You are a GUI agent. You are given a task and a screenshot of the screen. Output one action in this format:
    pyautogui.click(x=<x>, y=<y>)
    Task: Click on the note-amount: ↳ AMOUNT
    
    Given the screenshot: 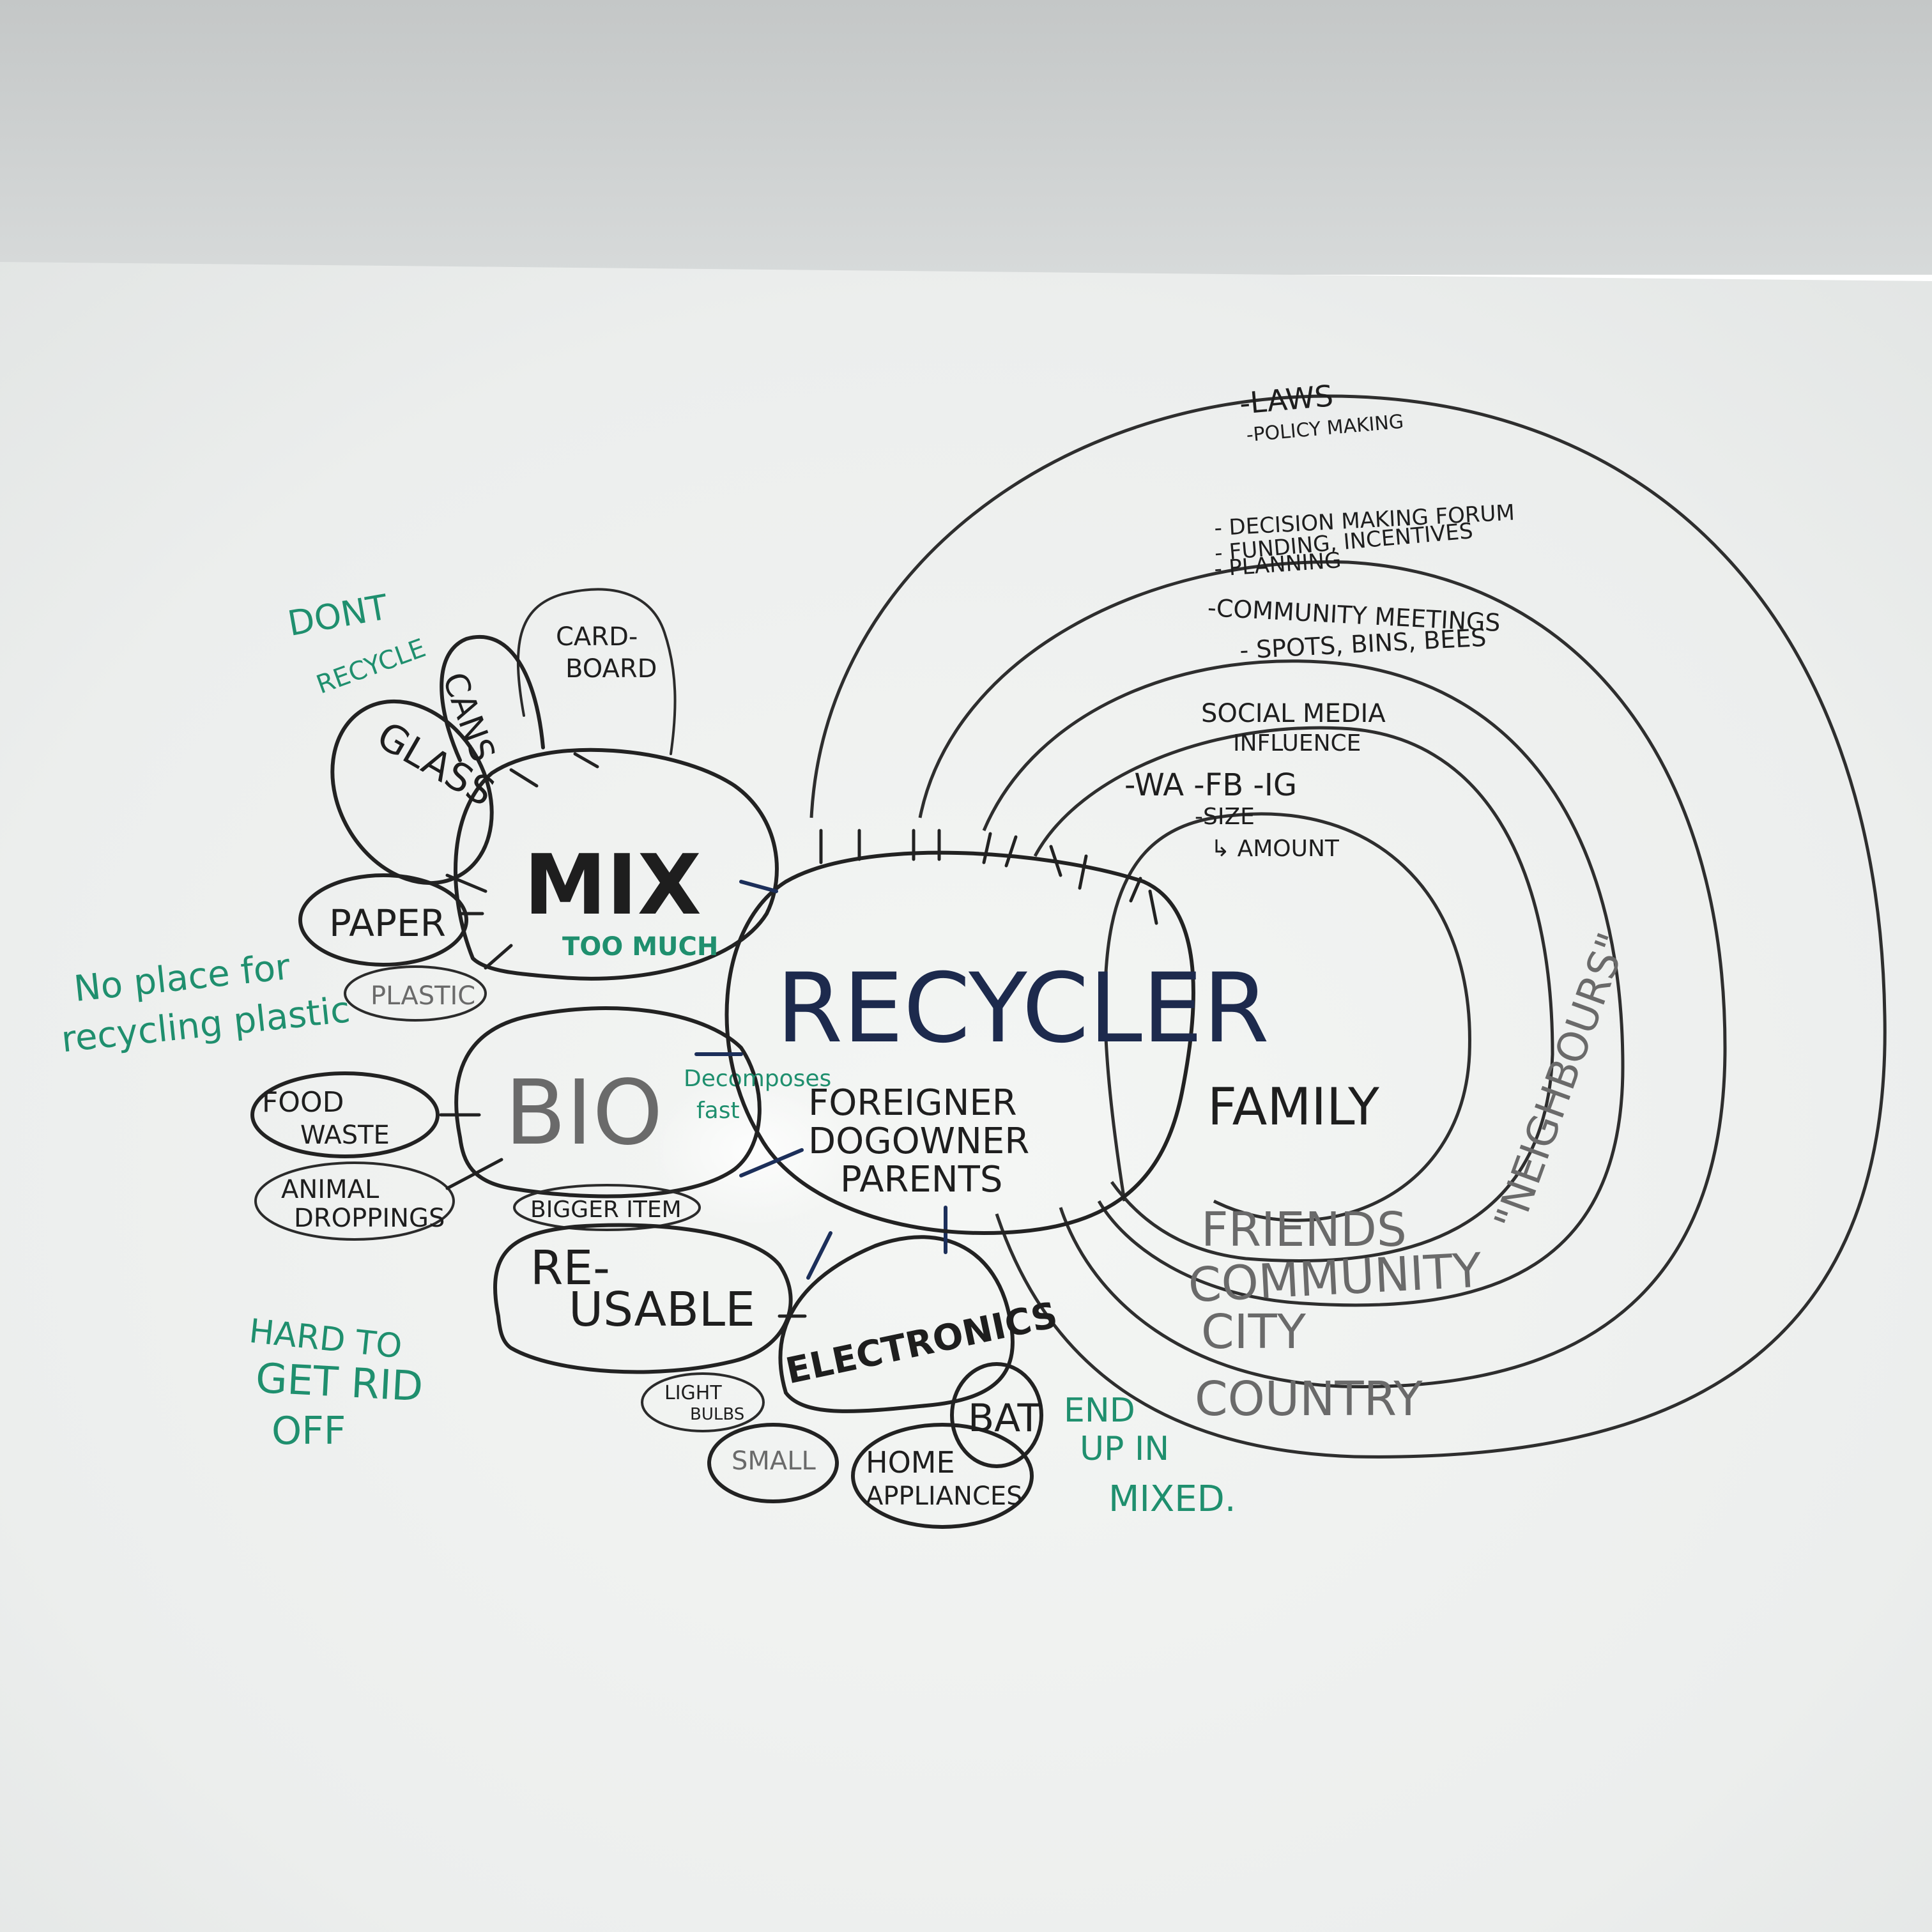 What is the action you would take?
    pyautogui.click(x=1275, y=849)
    